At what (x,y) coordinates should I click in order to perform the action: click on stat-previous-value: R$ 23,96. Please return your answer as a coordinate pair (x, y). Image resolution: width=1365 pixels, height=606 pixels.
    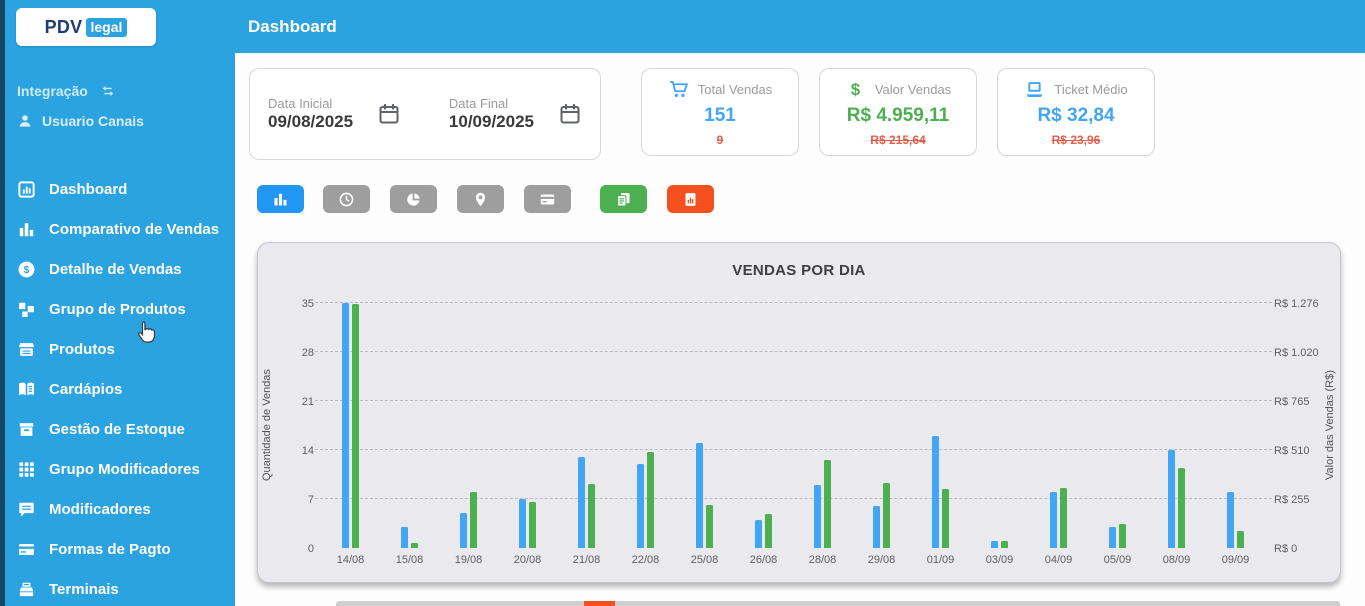
    Looking at the image, I should click on (1076, 140).